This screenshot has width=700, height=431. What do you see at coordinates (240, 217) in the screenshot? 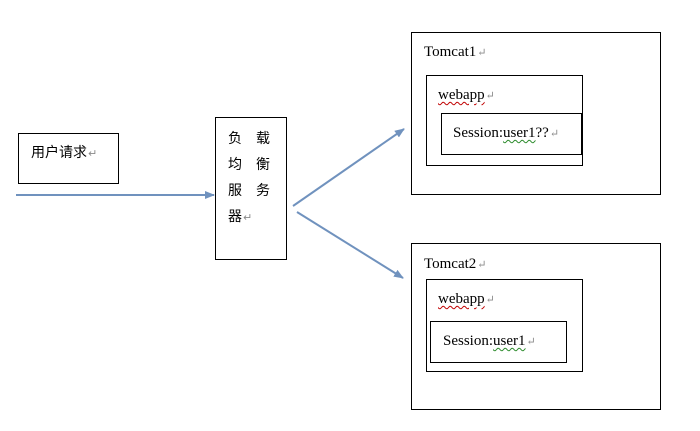
I see `lb-char: 器↵` at bounding box center [240, 217].